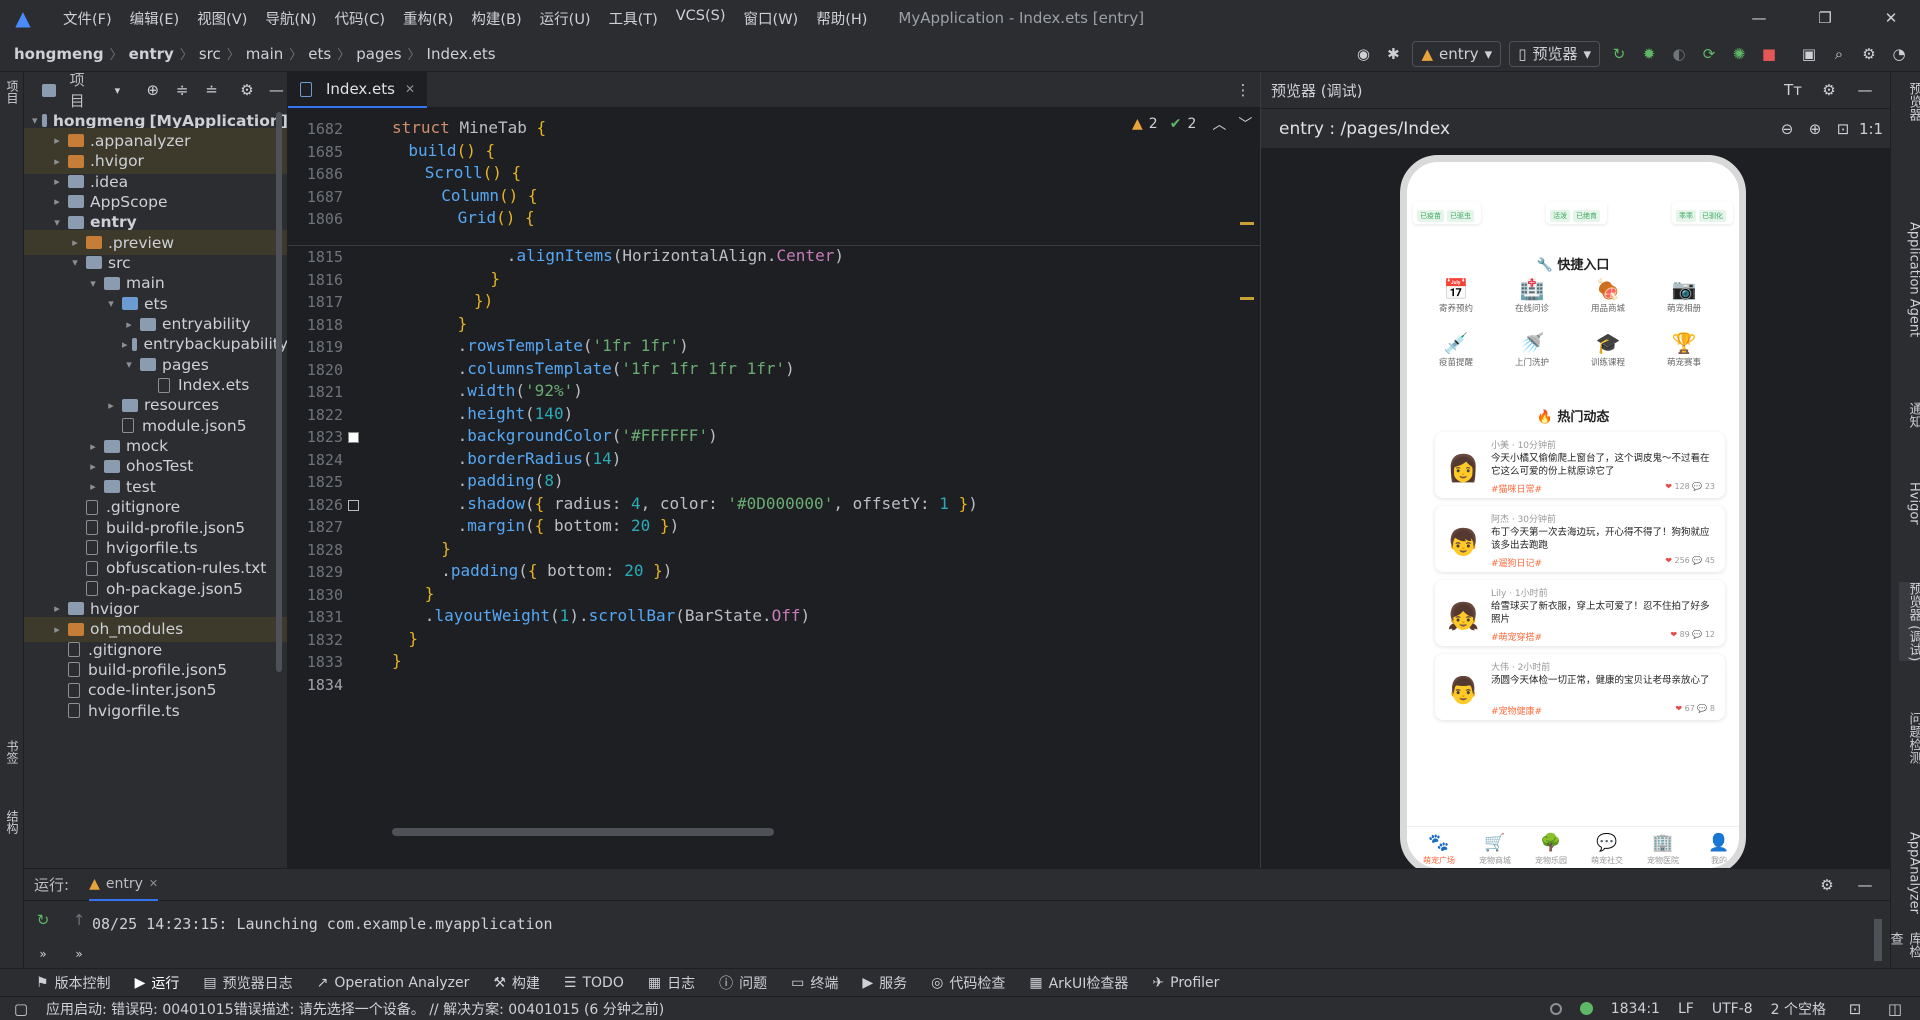 The height and width of the screenshot is (1020, 1920). Describe the element at coordinates (378, 54) in the screenshot. I see `breadcrumb-item: pages` at that location.